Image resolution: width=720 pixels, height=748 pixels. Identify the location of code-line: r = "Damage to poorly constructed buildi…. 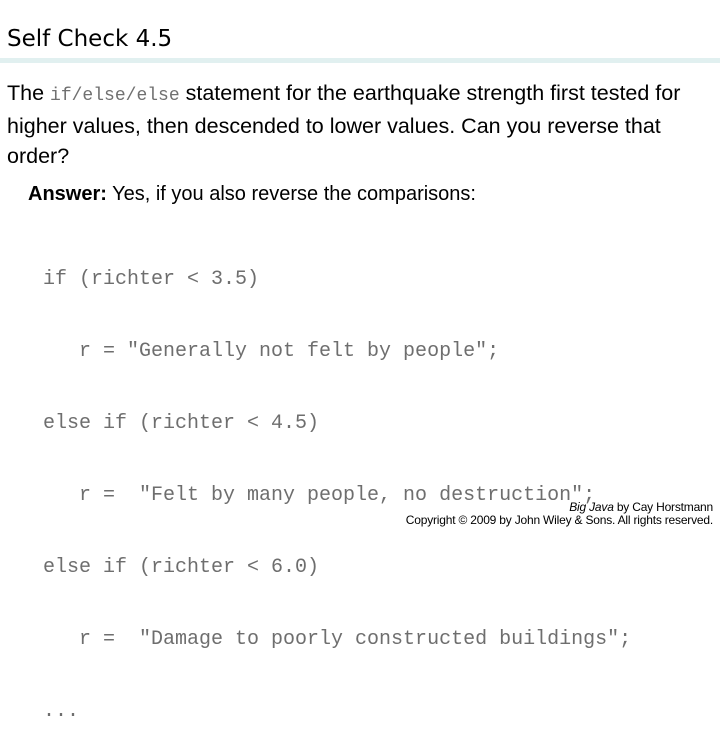
(337, 639).